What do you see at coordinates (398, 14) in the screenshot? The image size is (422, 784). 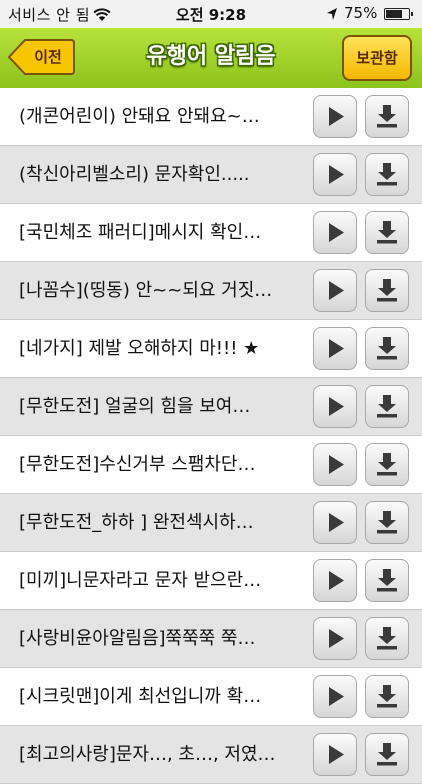 I see `battery-icon` at bounding box center [398, 14].